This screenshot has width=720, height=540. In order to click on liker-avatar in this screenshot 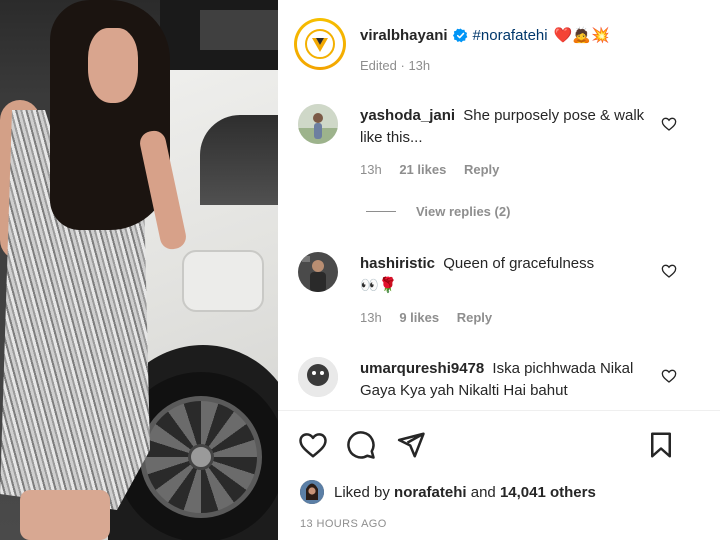, I will do `click(312, 492)`.